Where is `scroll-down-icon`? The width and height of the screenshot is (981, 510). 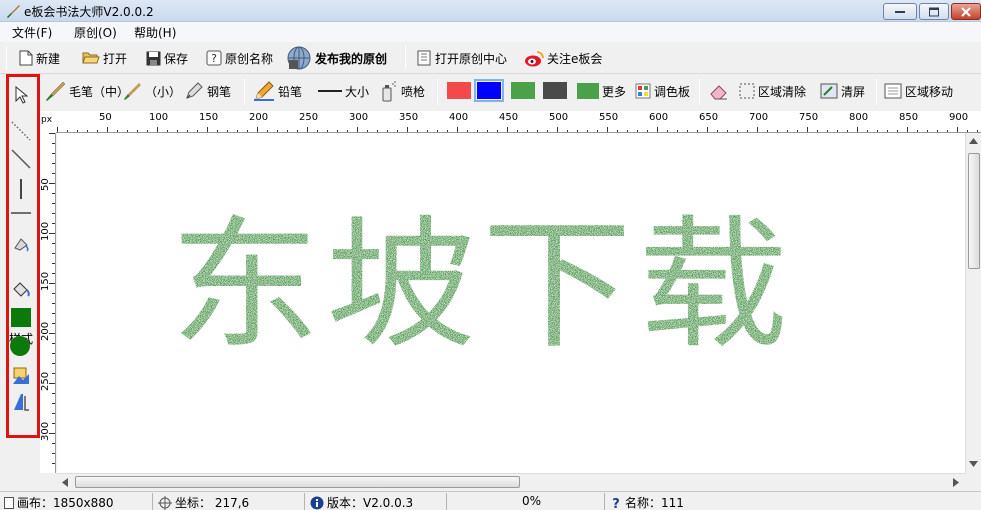
scroll-down-icon is located at coordinates (973, 464).